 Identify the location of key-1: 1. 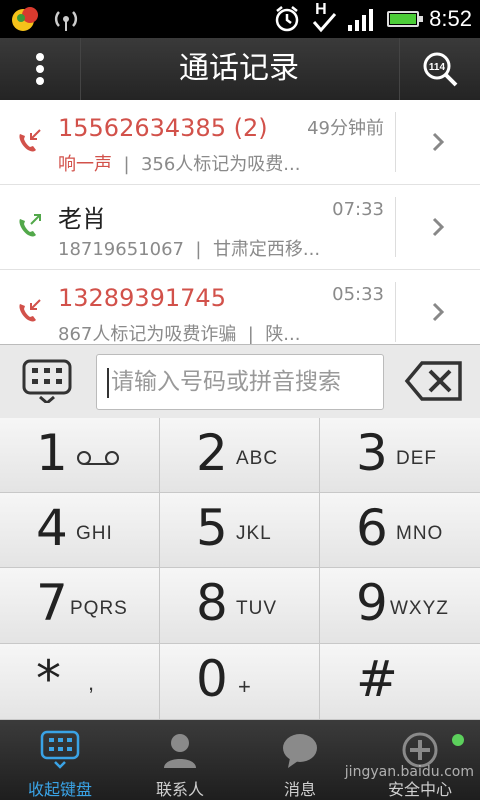
(80, 455).